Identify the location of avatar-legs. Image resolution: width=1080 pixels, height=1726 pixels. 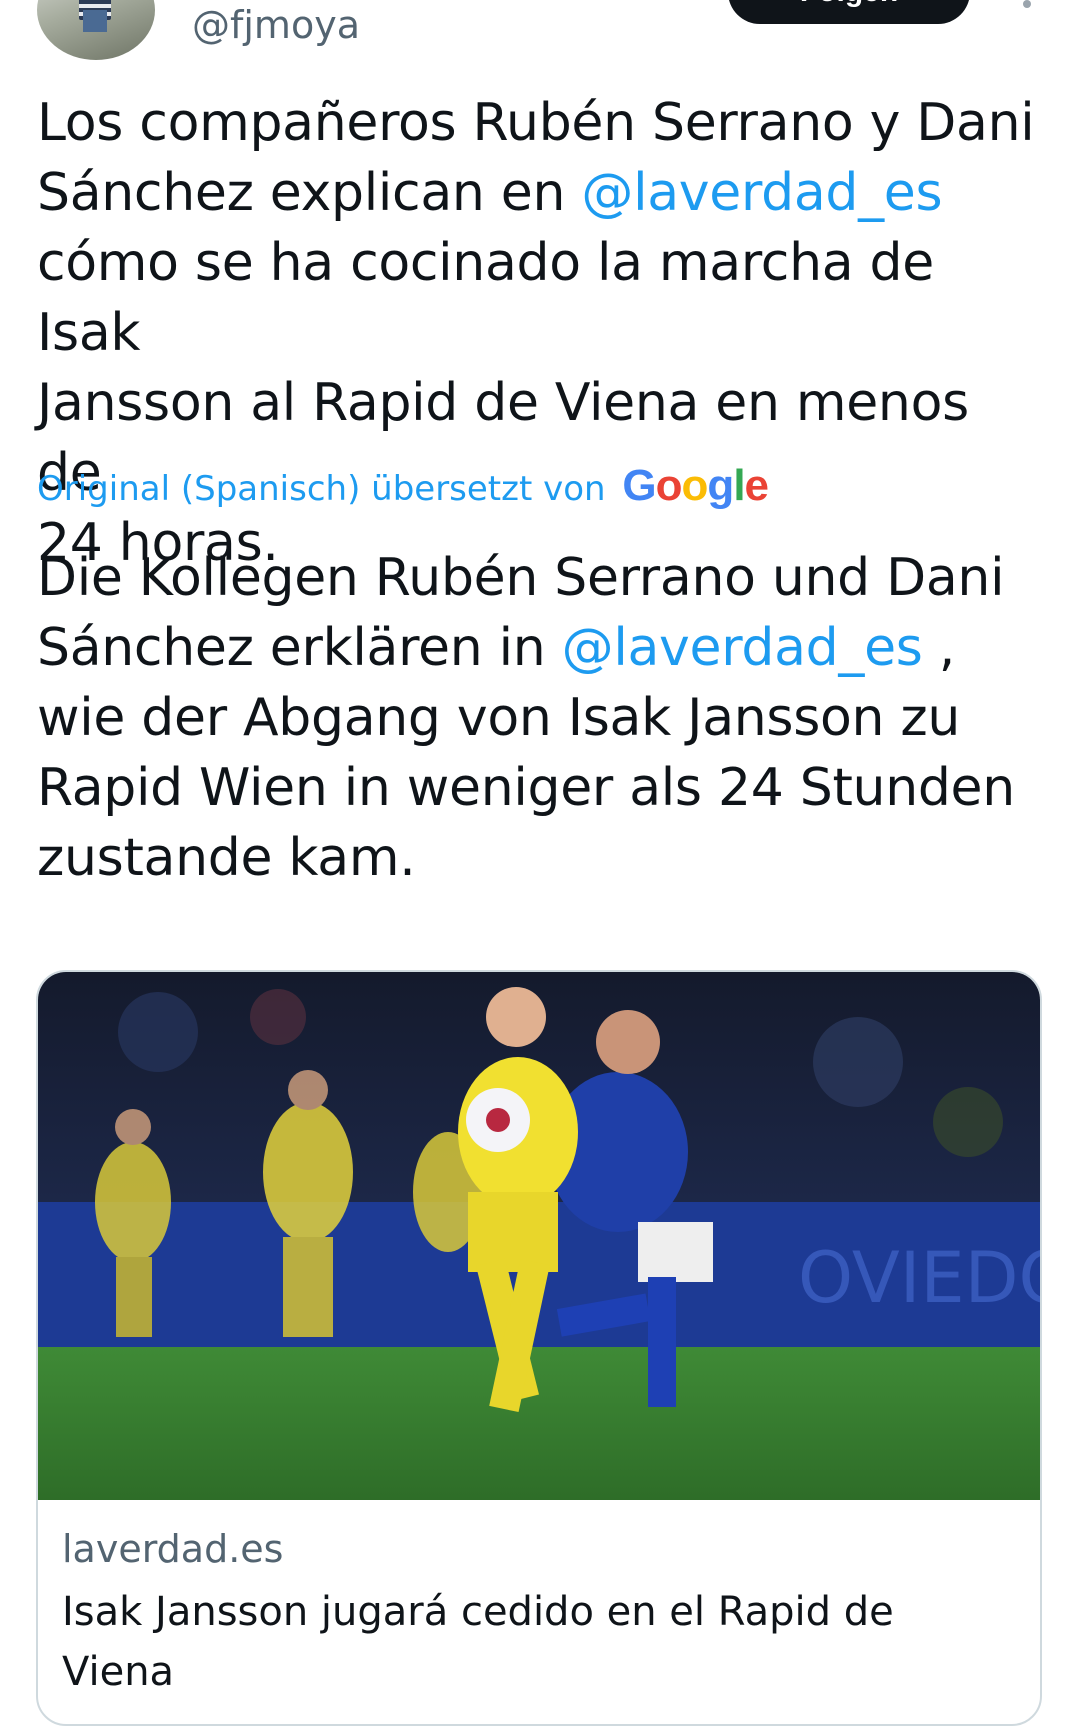
(95, 21).